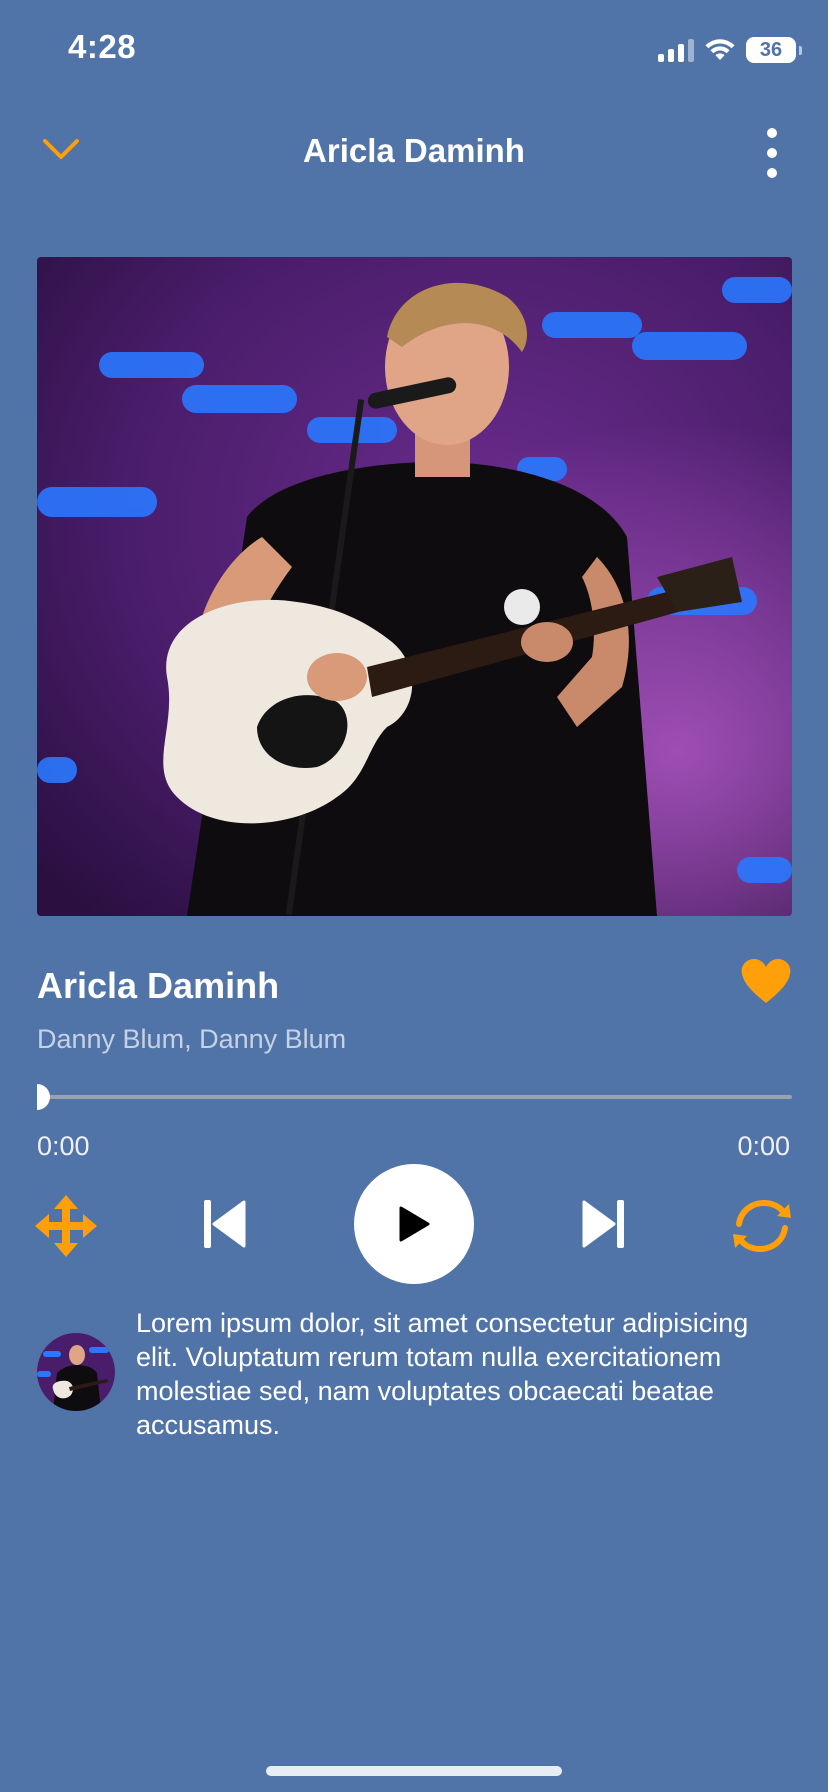 The height and width of the screenshot is (1792, 828). Describe the element at coordinates (43, 1097) in the screenshot. I see `progress-handle` at that location.